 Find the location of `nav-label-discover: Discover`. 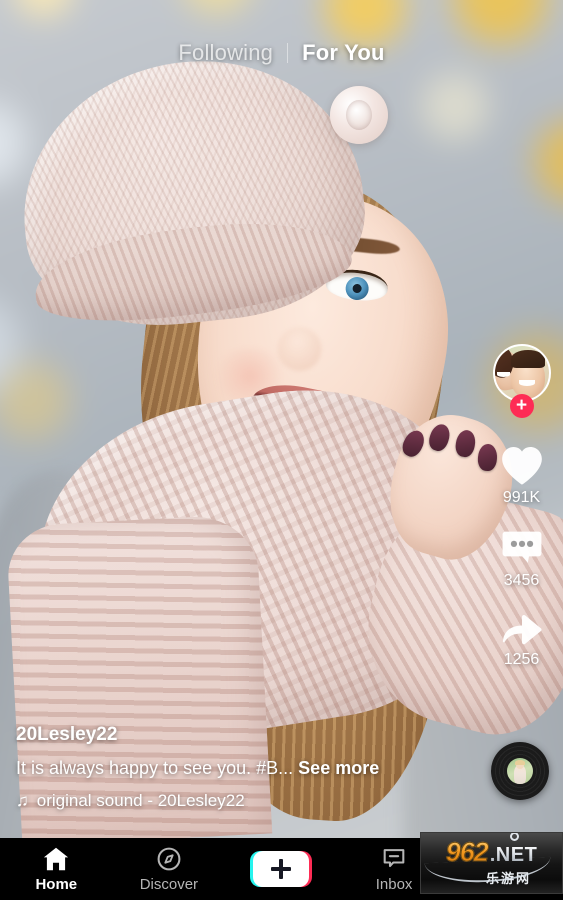

nav-label-discover: Discover is located at coordinates (169, 884).